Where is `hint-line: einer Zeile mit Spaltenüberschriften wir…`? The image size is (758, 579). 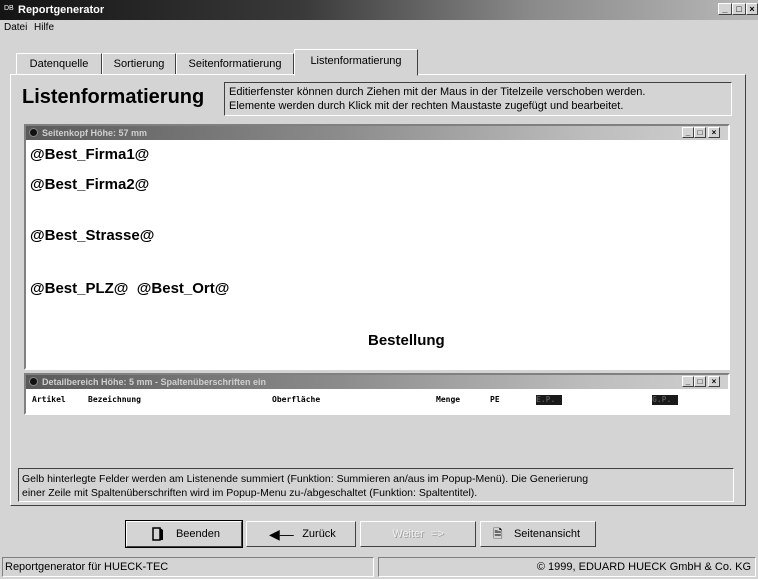 hint-line: einer Zeile mit Spaltenüberschriften wir… is located at coordinates (250, 493).